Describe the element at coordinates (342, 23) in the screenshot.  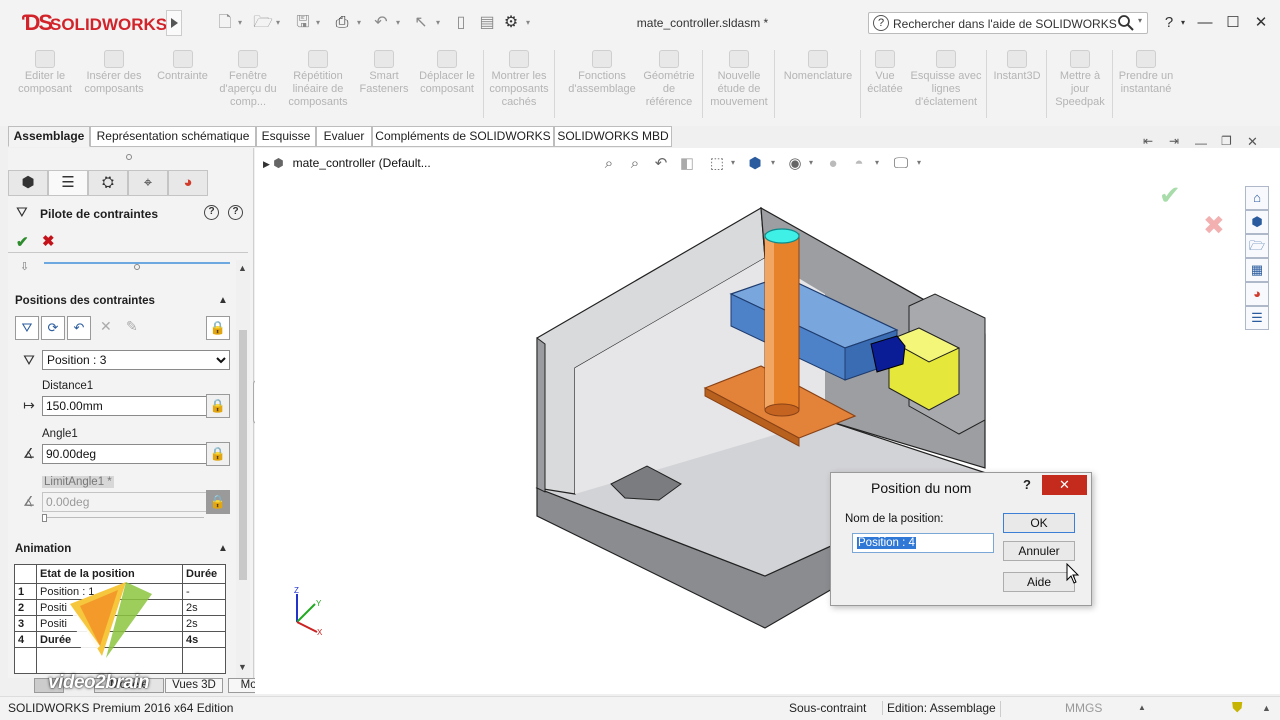
I see `print-icon: ⎙` at that location.